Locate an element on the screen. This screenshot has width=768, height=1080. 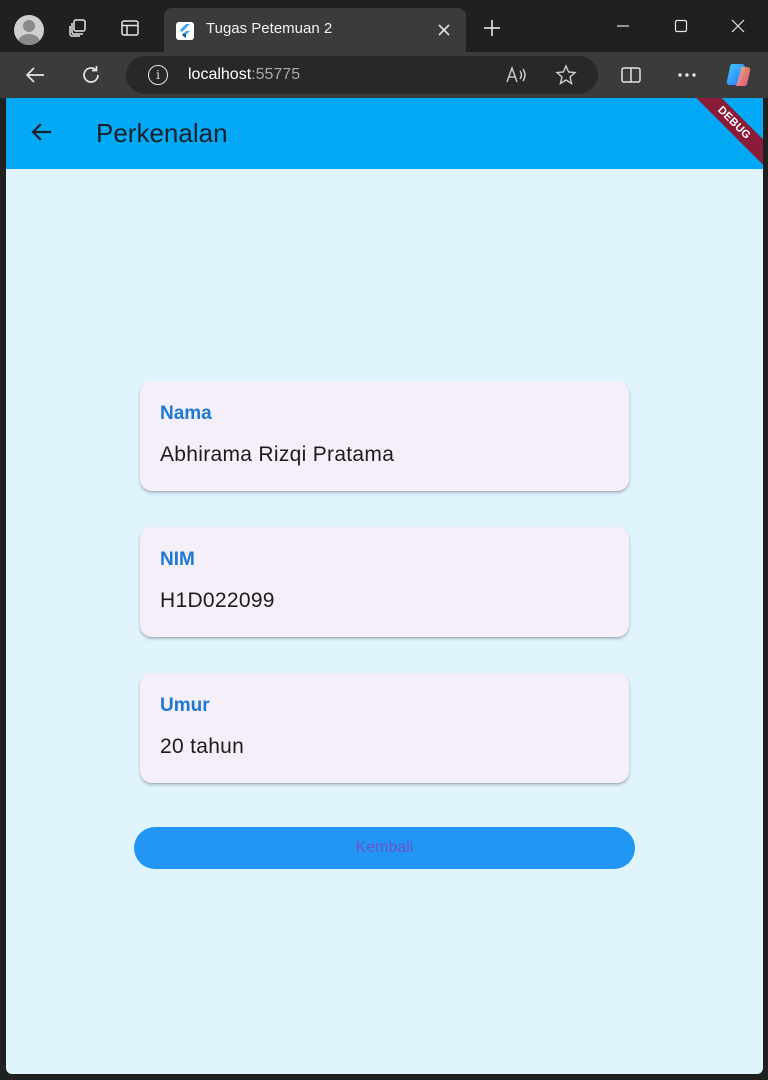
flutter-logo-icon is located at coordinates (185, 31).